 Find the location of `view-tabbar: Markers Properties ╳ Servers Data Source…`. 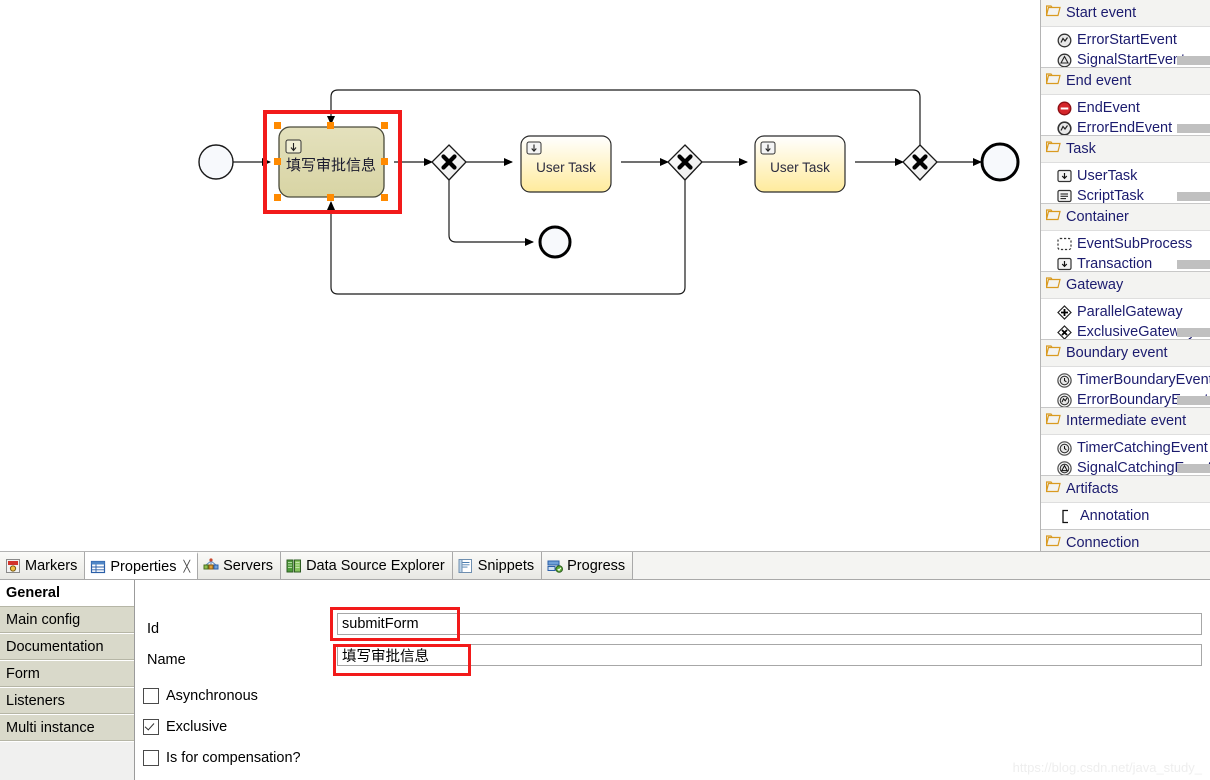

view-tabbar: Markers Properties ╳ Servers Data Source… is located at coordinates (605, 566).